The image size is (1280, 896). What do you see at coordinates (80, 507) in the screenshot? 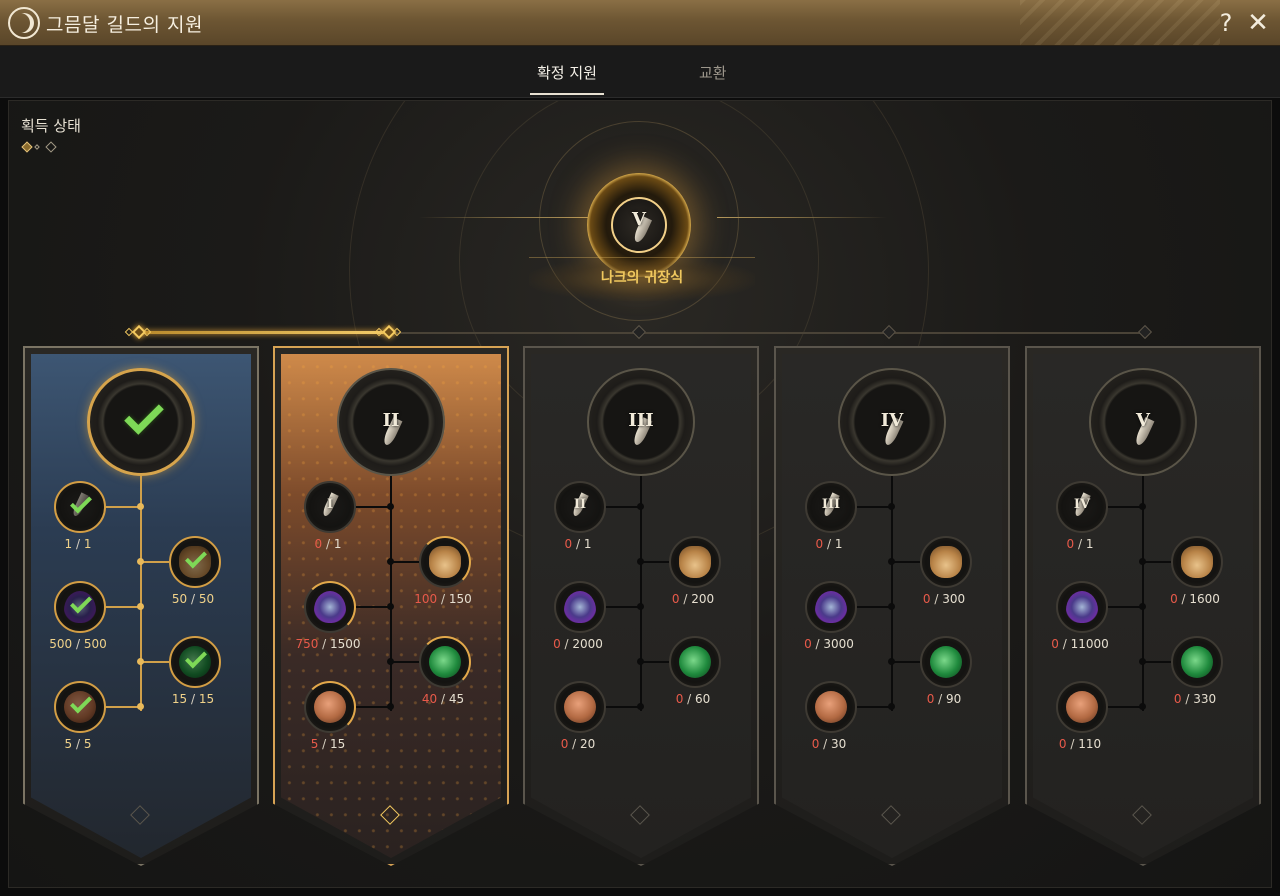
I see `requirement-slot-fang` at bounding box center [80, 507].